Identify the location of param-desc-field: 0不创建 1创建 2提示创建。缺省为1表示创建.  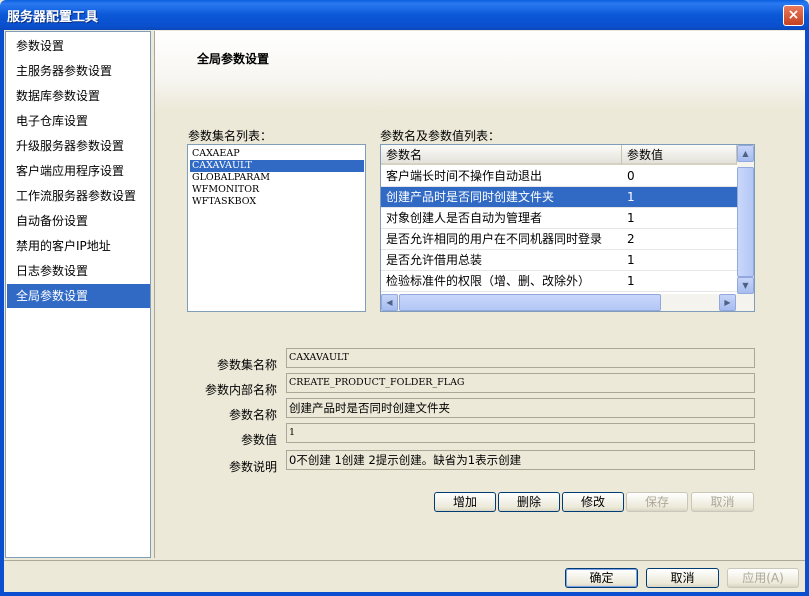
(520, 460).